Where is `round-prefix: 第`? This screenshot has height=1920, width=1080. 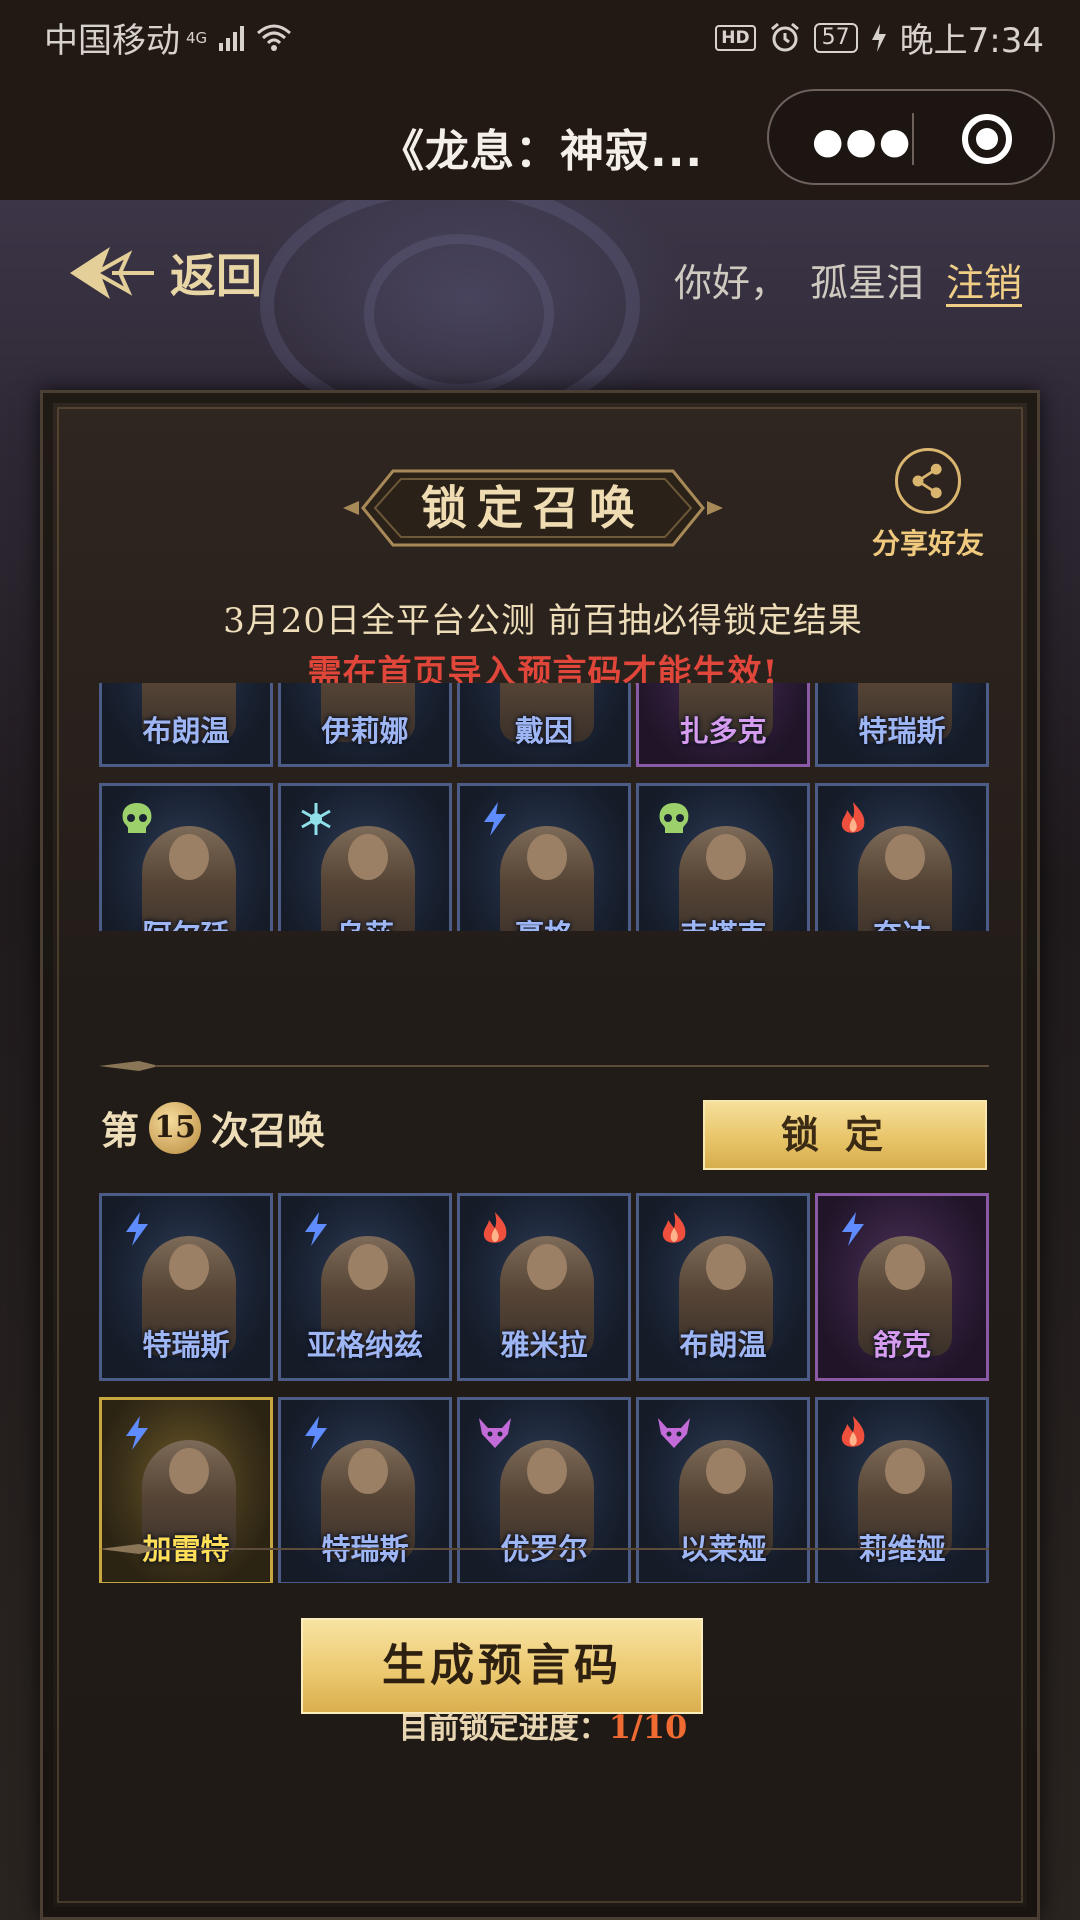
round-prefix: 第 is located at coordinates (120, 1130).